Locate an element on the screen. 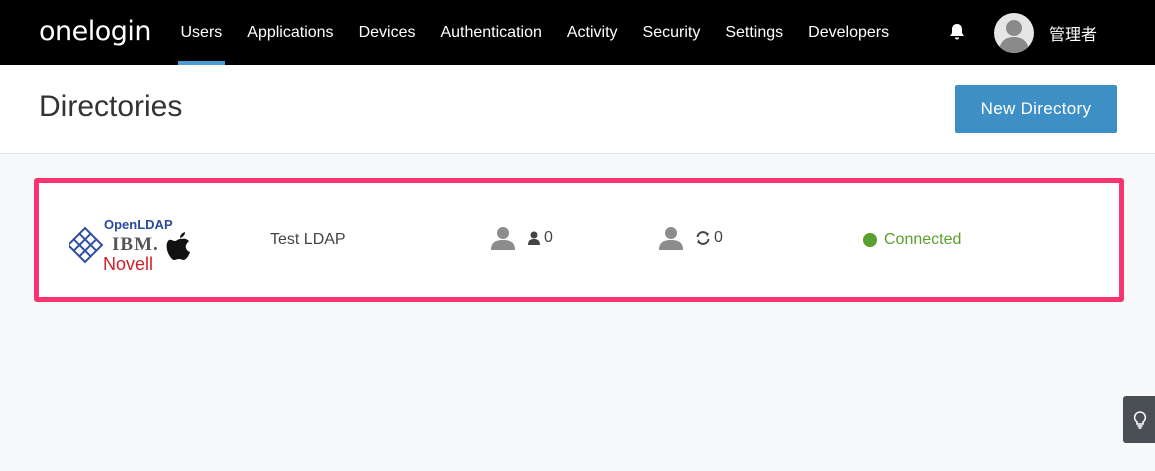 Image resolution: width=1155 pixels, height=471 pixels. nav-item-activity: Activity is located at coordinates (592, 32).